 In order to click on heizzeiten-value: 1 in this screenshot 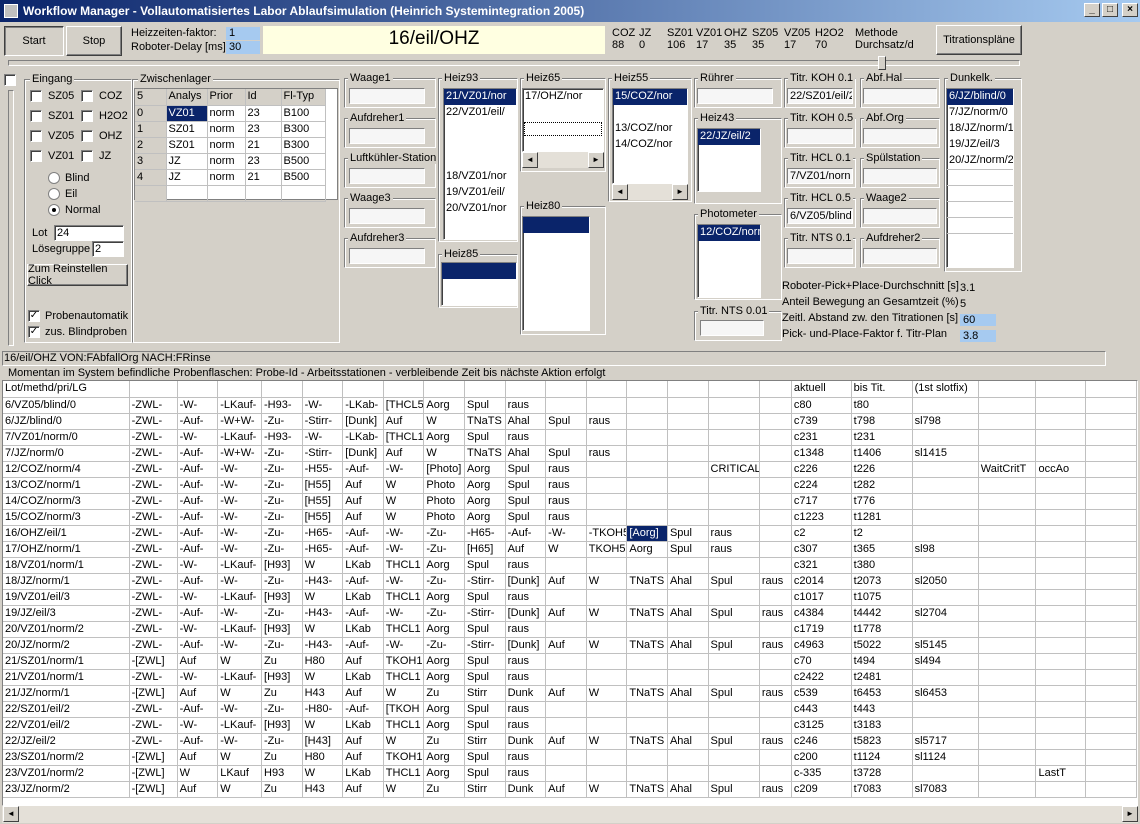, I will do `click(243, 33)`.